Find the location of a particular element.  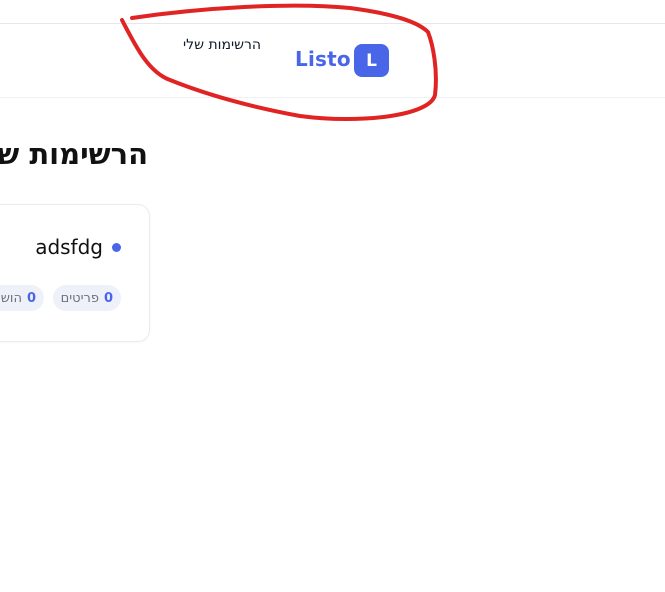

list-card-title: adsfdg is located at coordinates (69, 247).